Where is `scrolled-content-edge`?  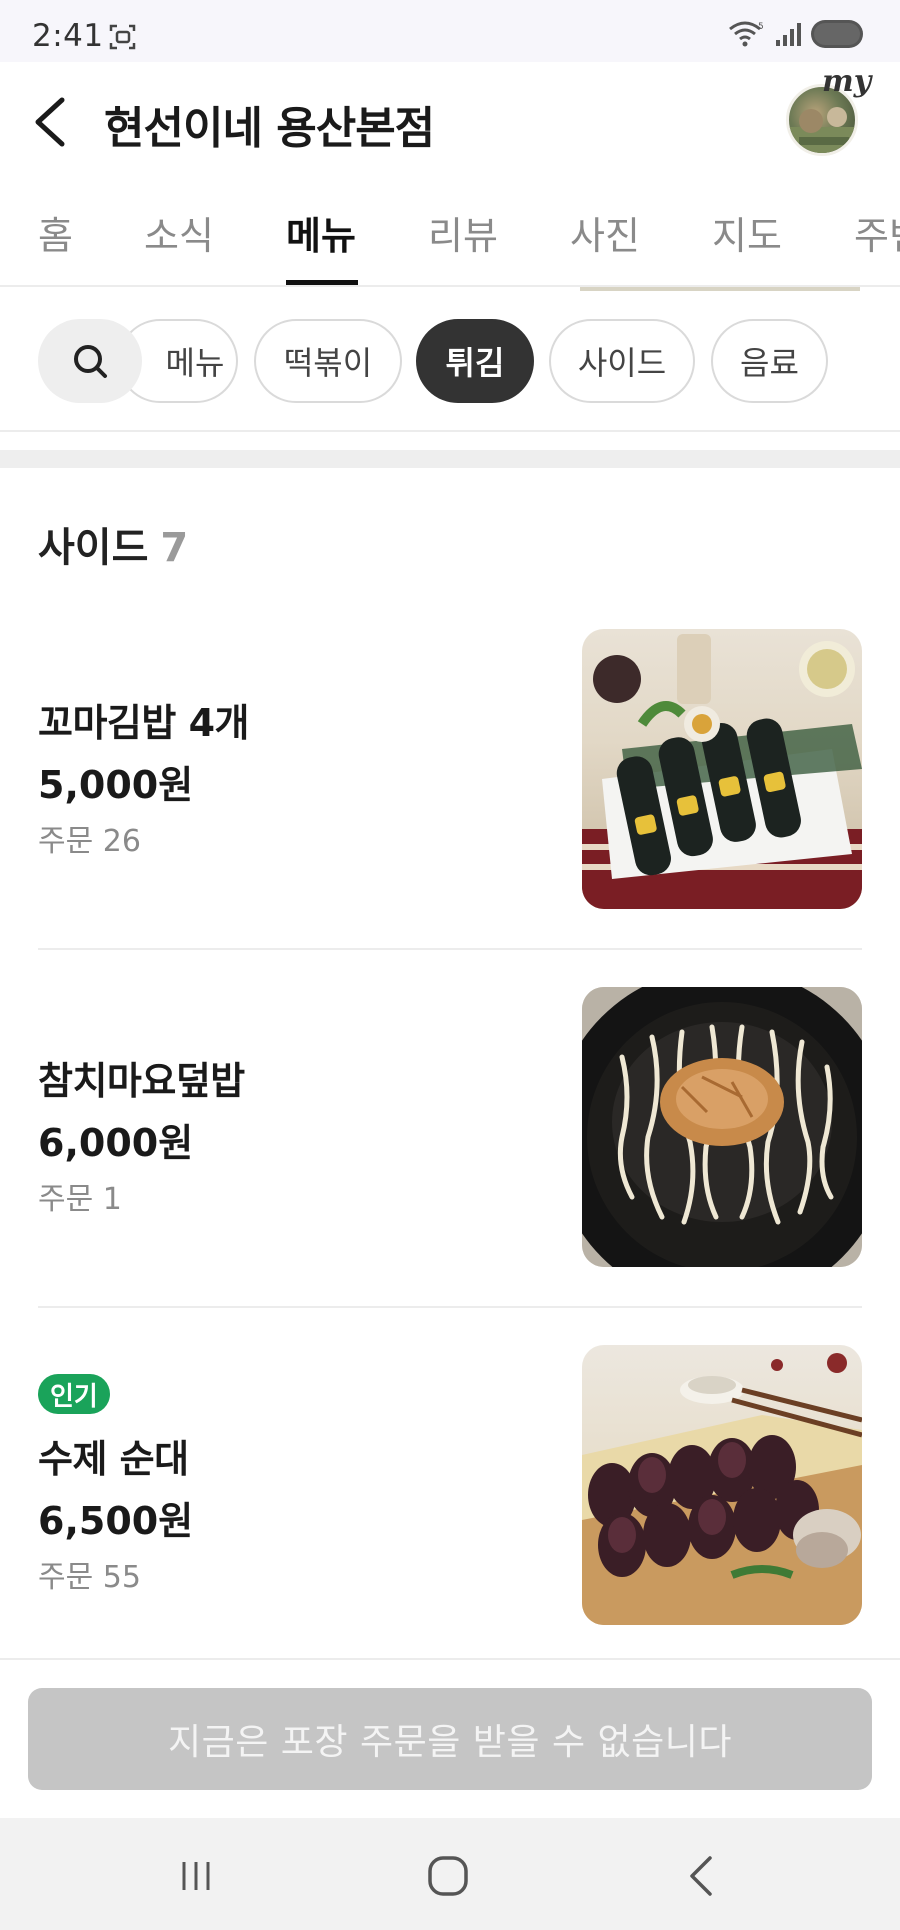
scrolled-content-edge is located at coordinates (720, 289).